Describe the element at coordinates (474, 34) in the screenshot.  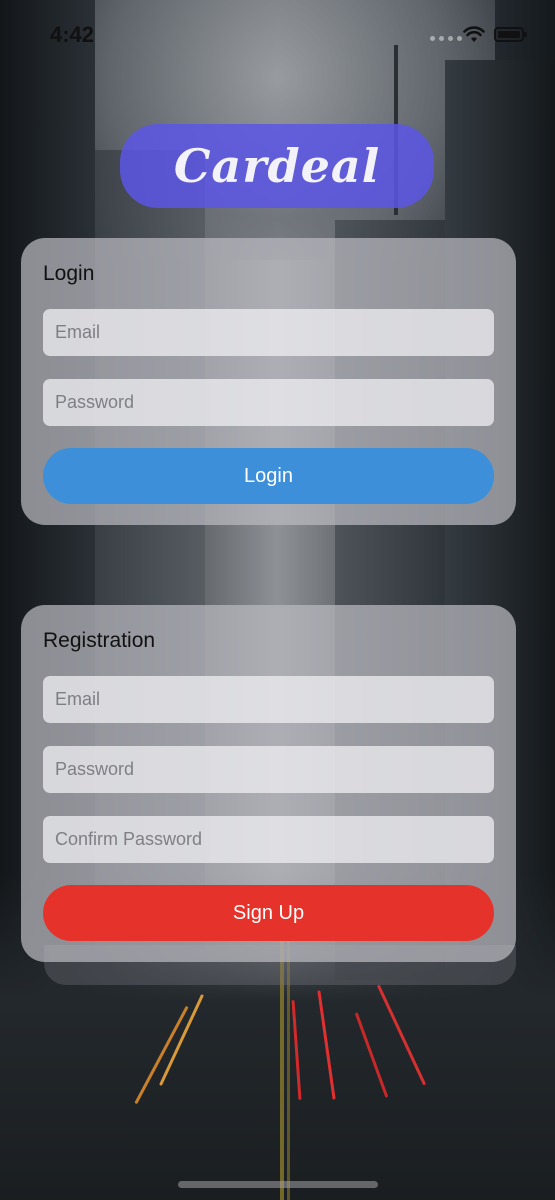
I see `wifi-icon` at that location.